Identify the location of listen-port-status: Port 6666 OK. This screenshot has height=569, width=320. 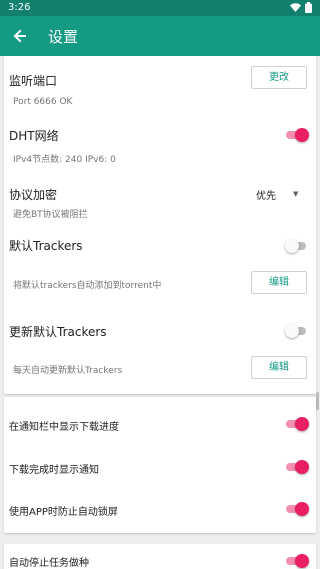
(43, 102).